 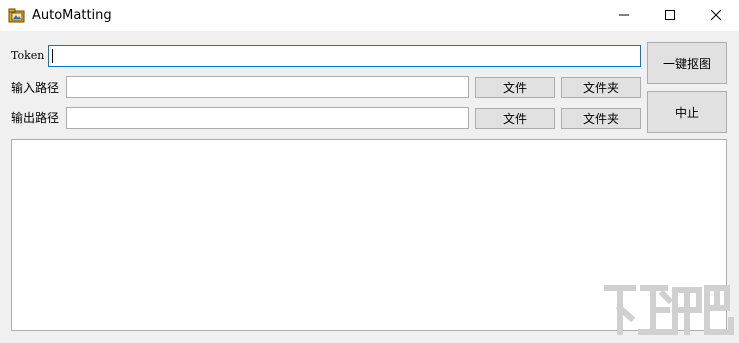 What do you see at coordinates (515, 87) in the screenshot?
I see `input-file-button: 文件` at bounding box center [515, 87].